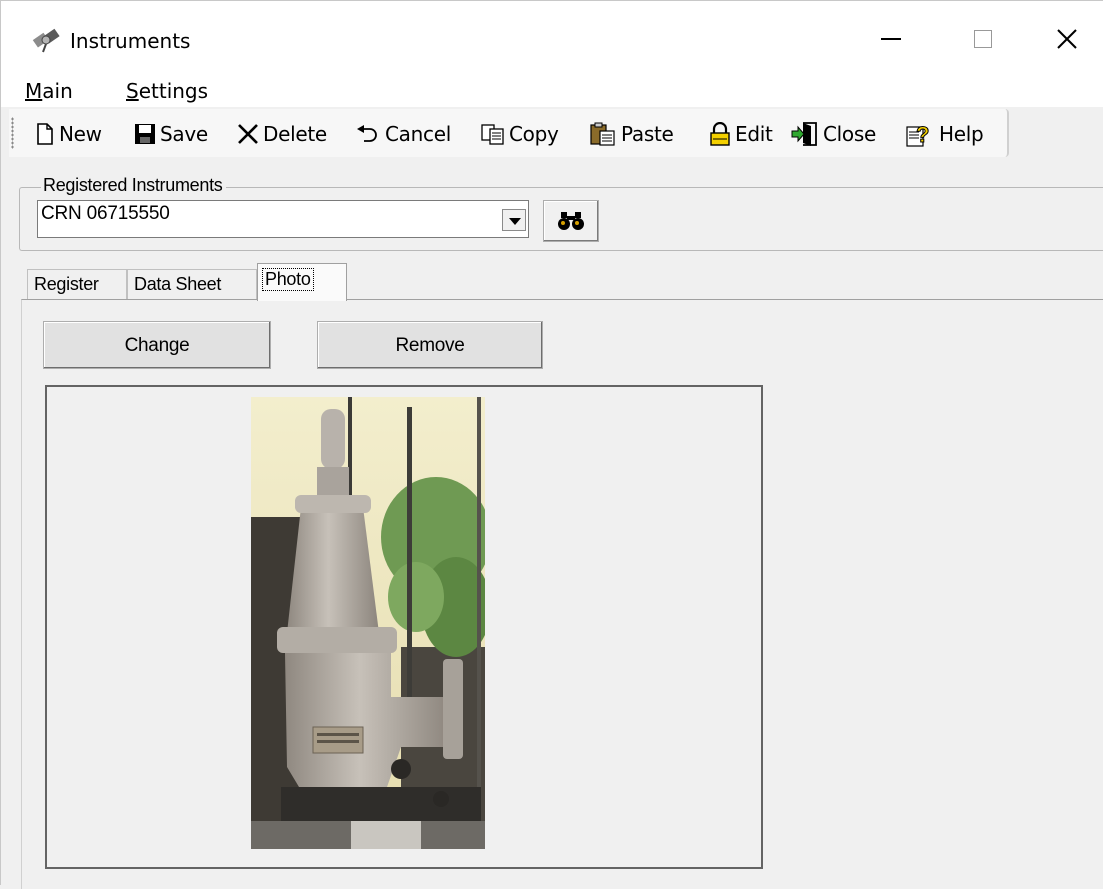  I want to click on help-question-icon: ?, so click(918, 134).